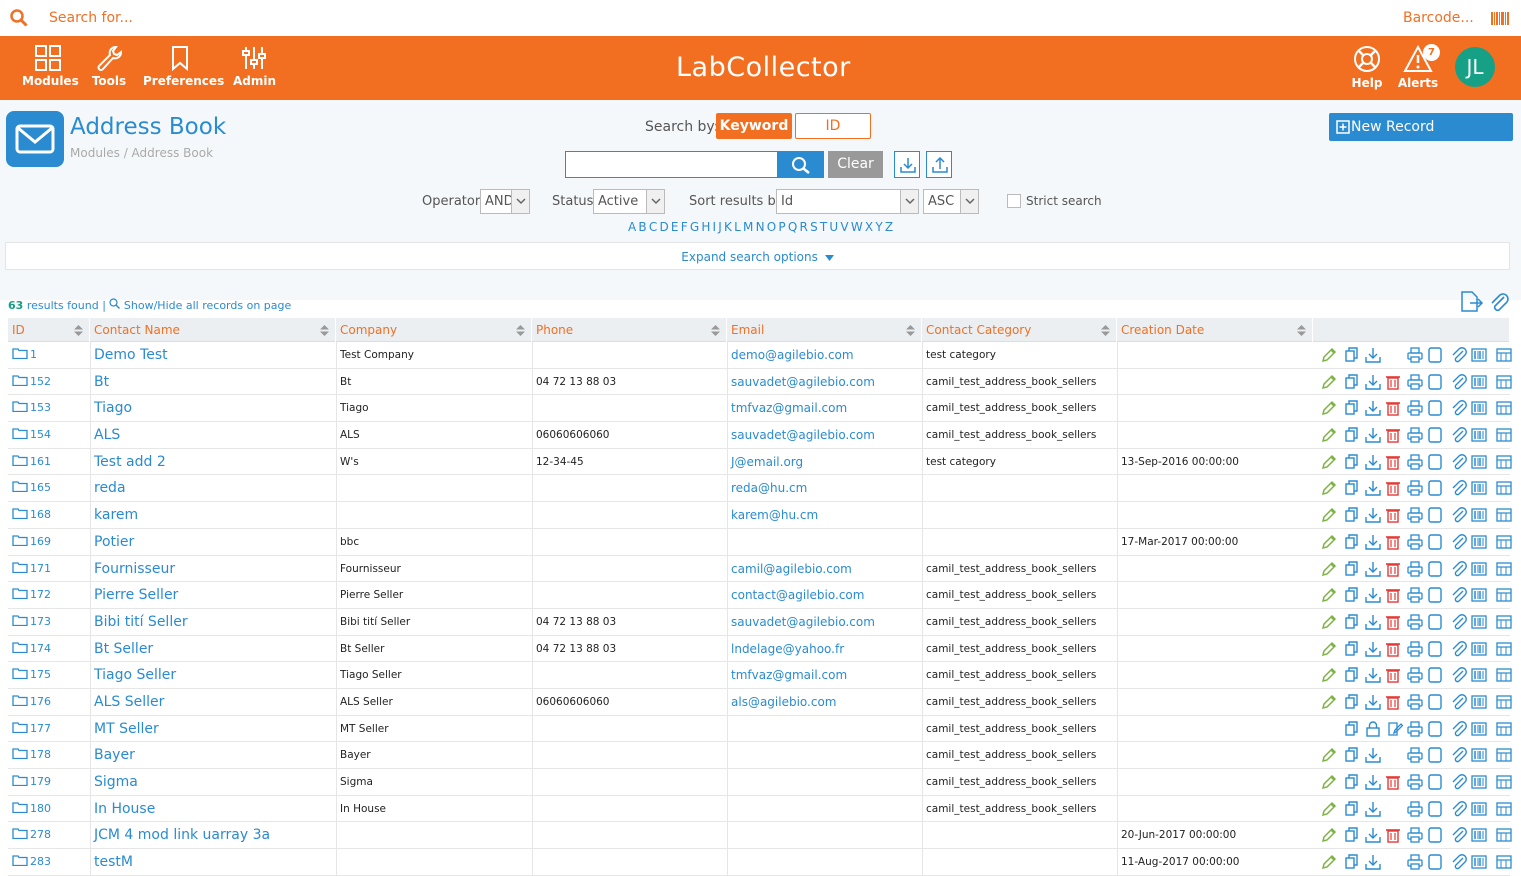 This screenshot has height=876, width=1521. What do you see at coordinates (1367, 67) in the screenshot?
I see `nav-help: Help` at bounding box center [1367, 67].